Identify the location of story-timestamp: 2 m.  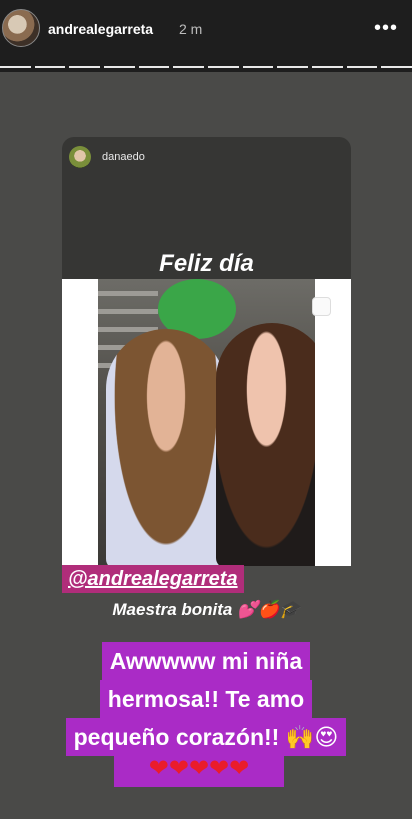
(191, 29).